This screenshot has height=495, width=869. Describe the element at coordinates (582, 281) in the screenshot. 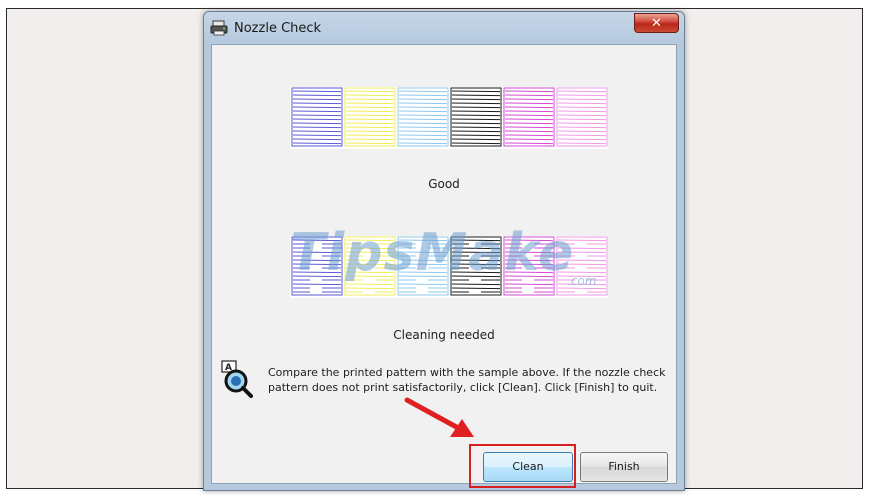

I see `watermark-suffix: .com` at that location.